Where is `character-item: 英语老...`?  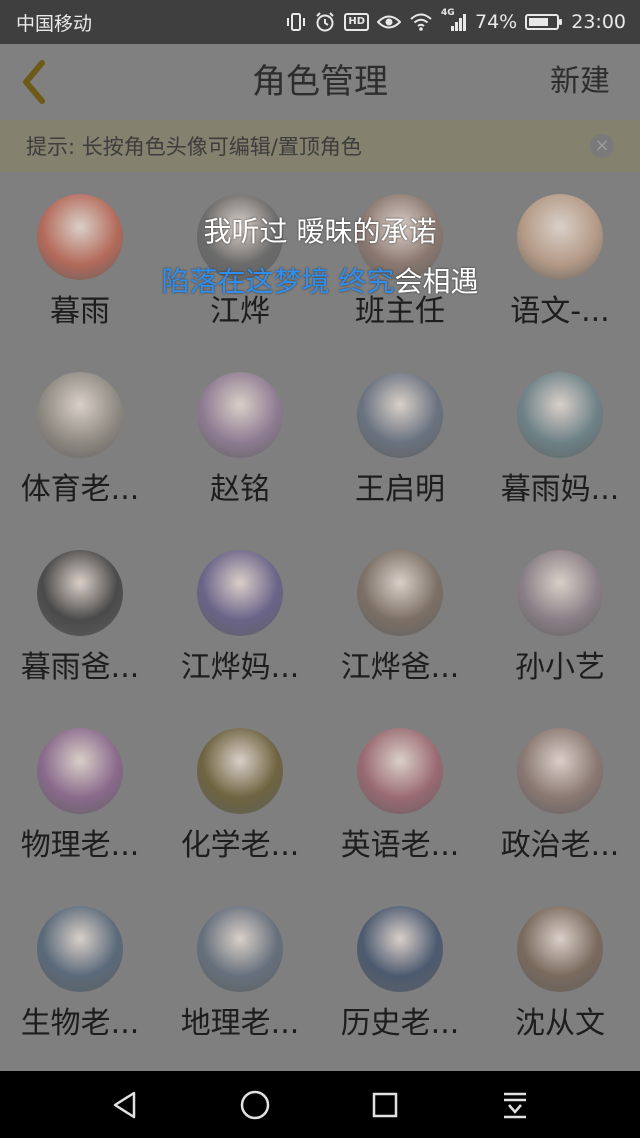 character-item: 英语老... is located at coordinates (400, 795).